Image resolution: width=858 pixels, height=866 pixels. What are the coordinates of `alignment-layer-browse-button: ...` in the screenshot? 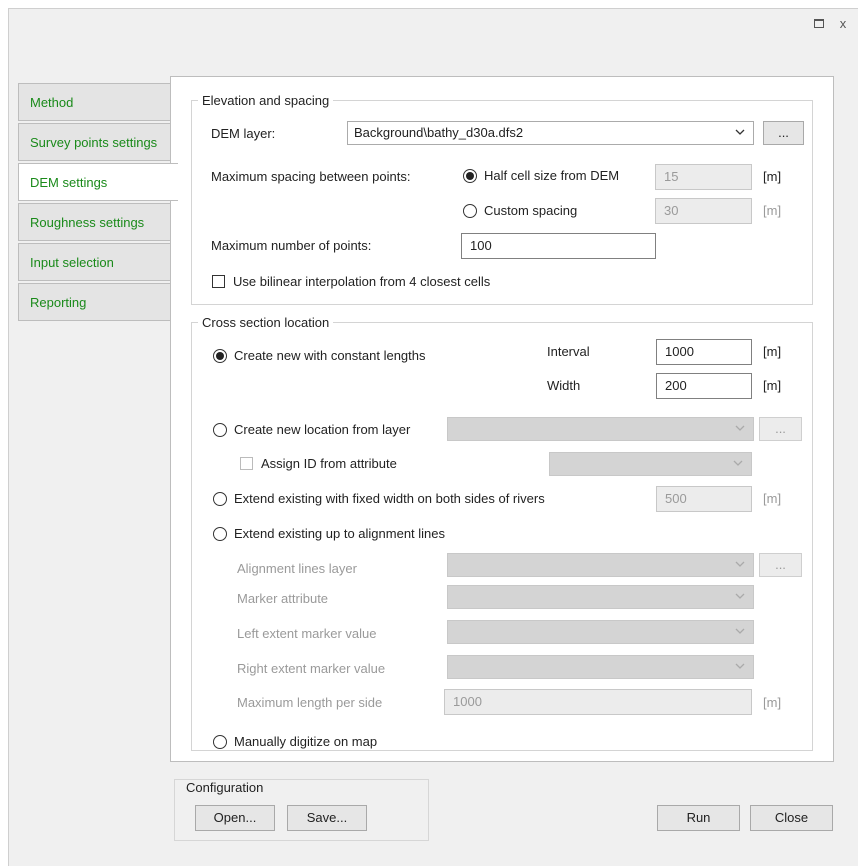 It's located at (780, 565).